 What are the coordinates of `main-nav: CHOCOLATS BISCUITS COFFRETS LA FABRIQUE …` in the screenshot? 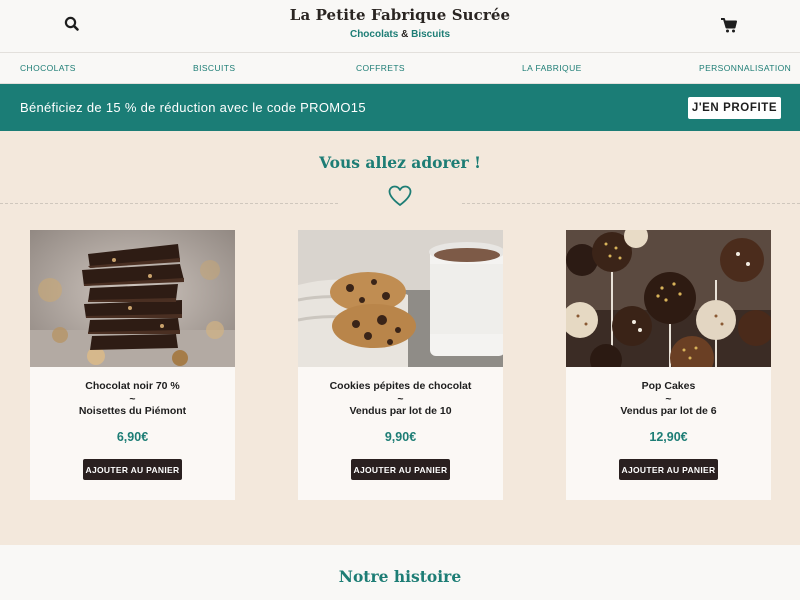 It's located at (400, 68).